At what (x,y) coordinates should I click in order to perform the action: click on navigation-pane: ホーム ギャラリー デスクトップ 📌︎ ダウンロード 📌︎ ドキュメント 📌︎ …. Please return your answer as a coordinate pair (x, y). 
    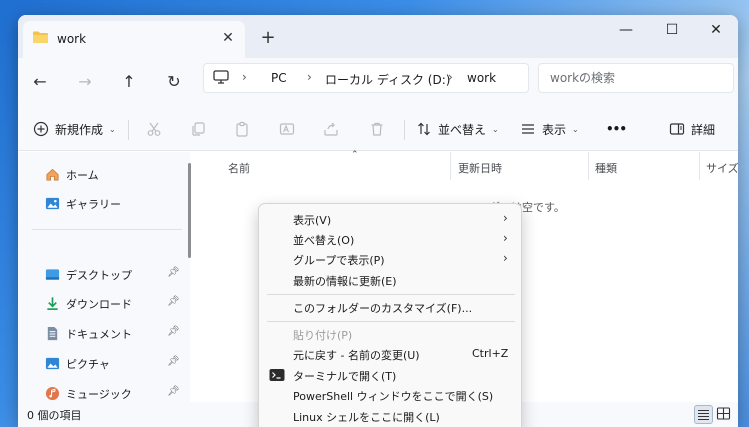
    Looking at the image, I should click on (104, 277).